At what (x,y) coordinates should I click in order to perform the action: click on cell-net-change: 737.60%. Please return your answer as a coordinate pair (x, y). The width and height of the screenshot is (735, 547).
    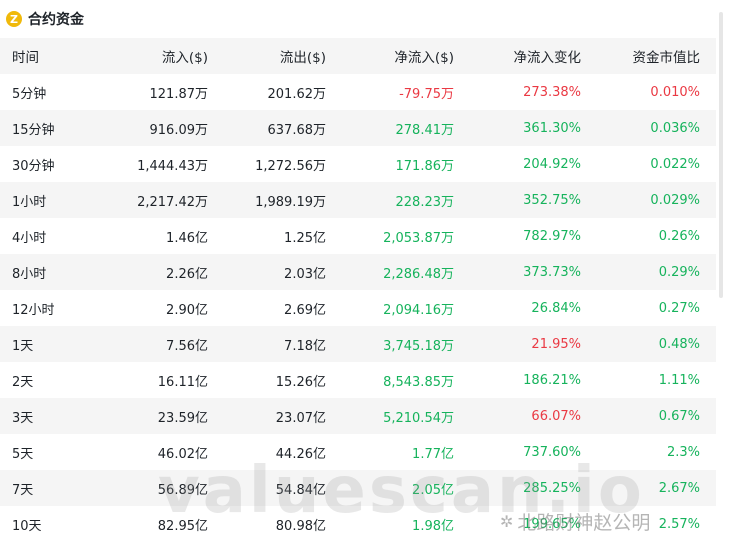
    Looking at the image, I should click on (552, 452).